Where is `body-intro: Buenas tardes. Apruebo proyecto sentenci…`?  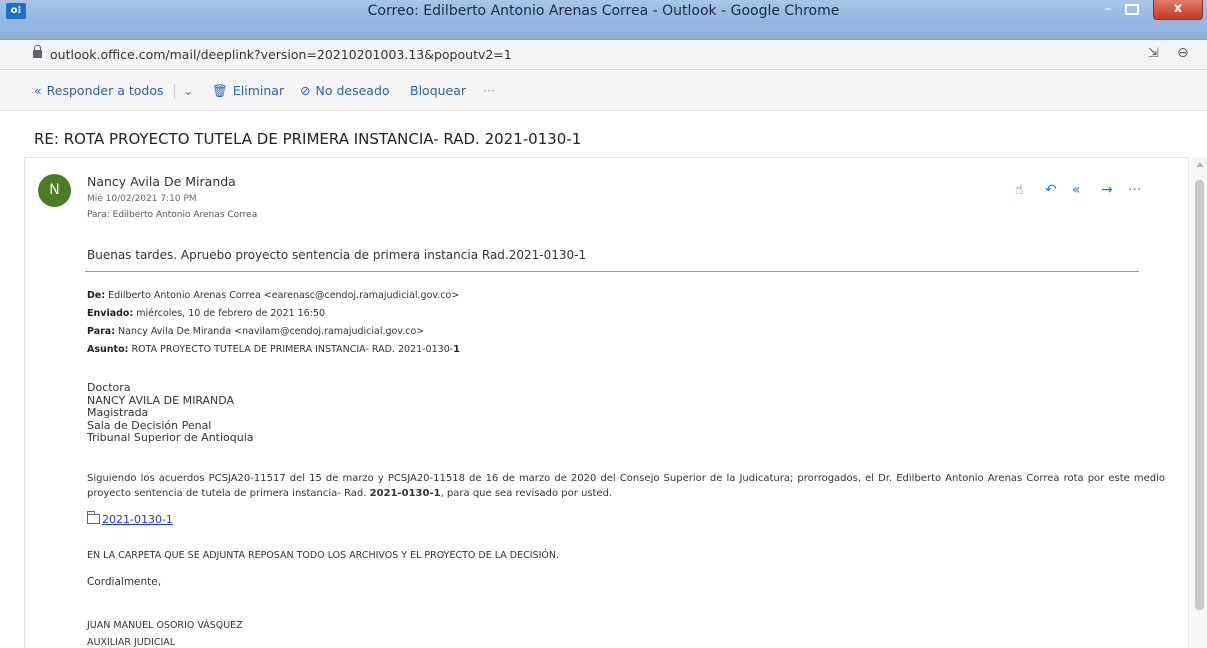
body-intro: Buenas tardes. Apruebo proyecto sentenci… is located at coordinates (337, 255).